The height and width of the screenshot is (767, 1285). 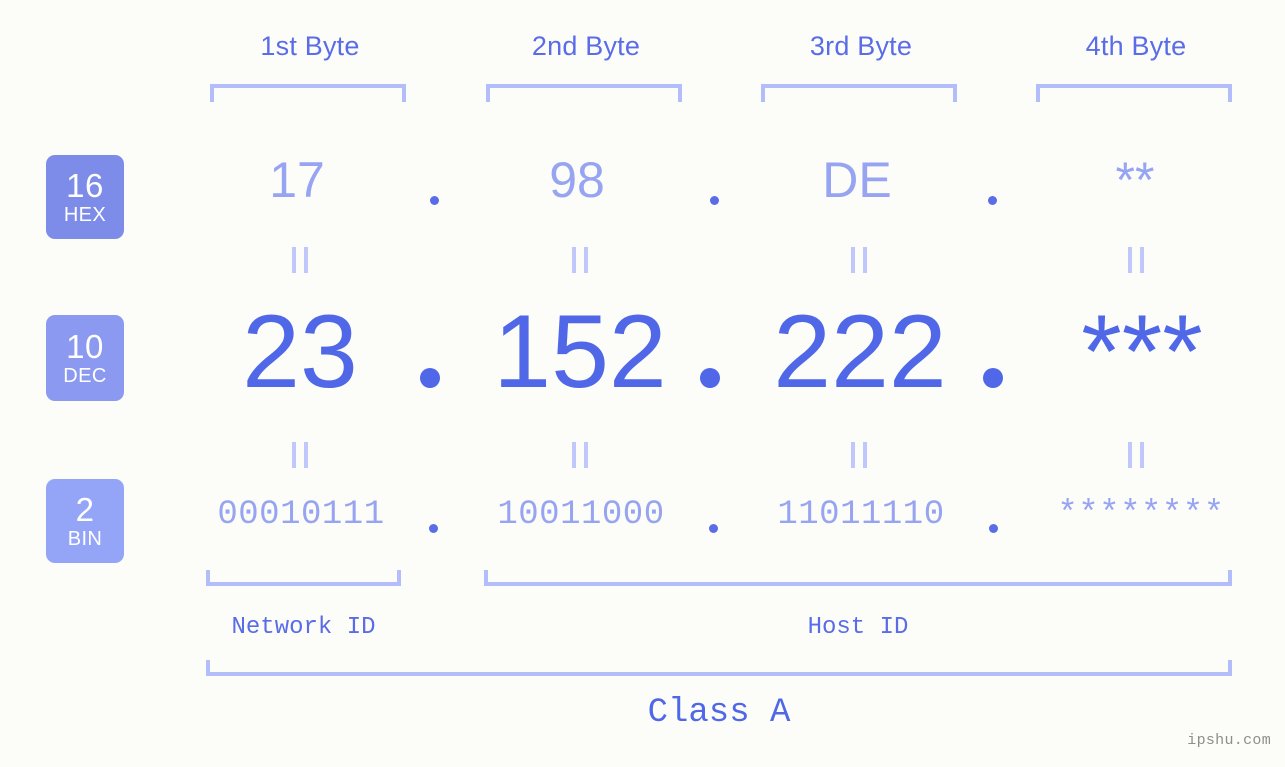 What do you see at coordinates (300, 352) in the screenshot?
I see `dec-byte-1: 23` at bounding box center [300, 352].